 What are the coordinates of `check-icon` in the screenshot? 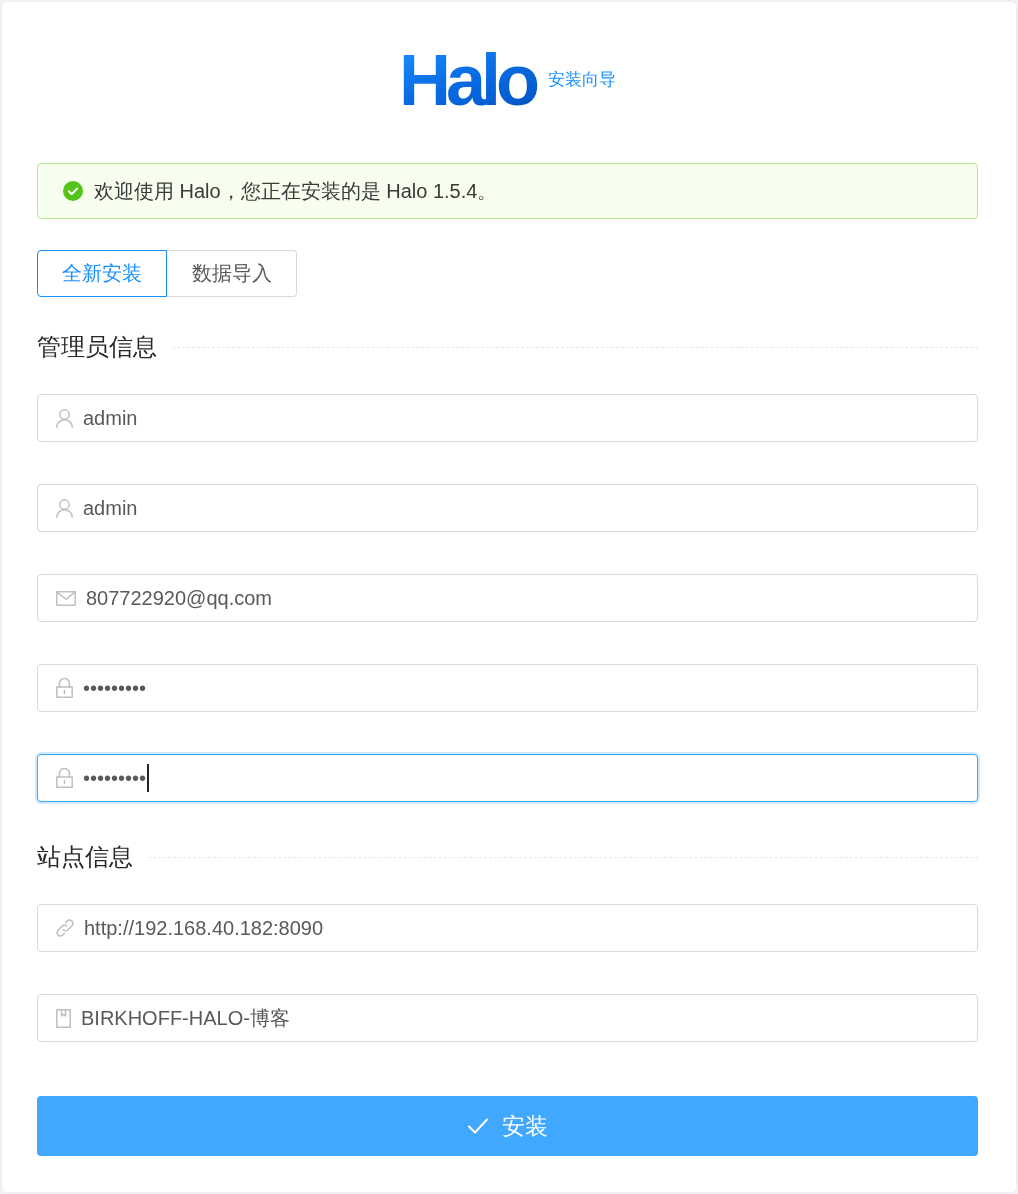 It's located at (477, 1126).